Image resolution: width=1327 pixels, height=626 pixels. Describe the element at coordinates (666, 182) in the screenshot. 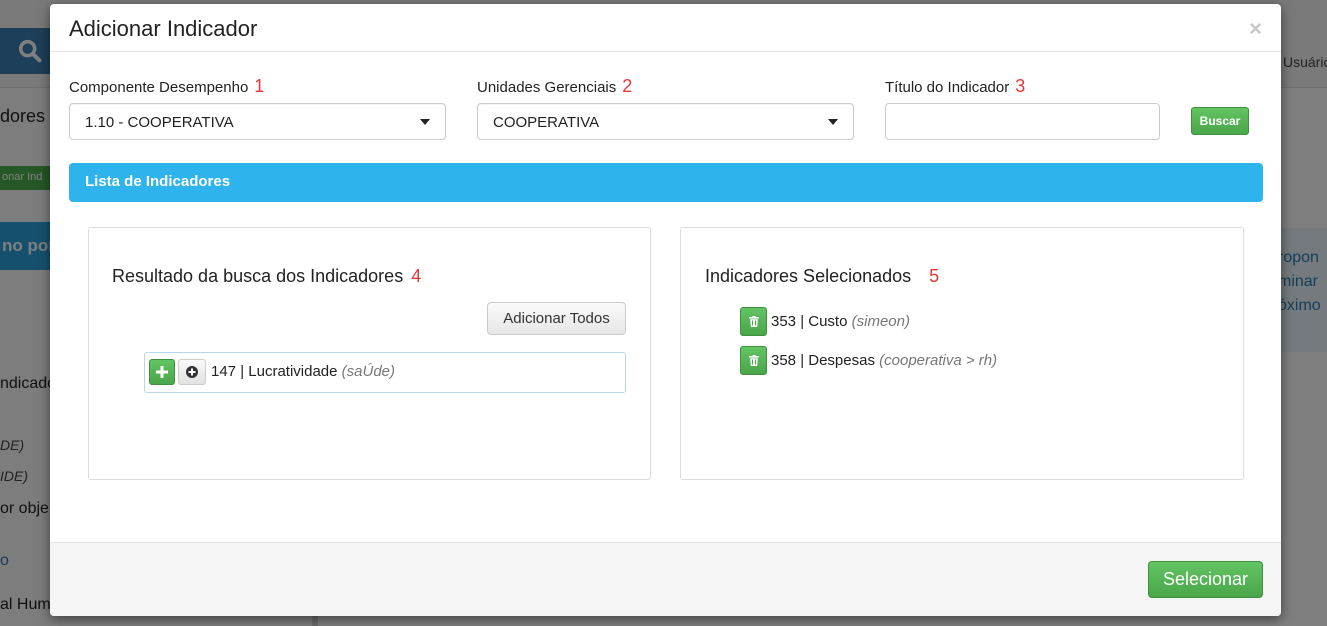

I see `indicator-list-header: Lista de Indicadores` at that location.